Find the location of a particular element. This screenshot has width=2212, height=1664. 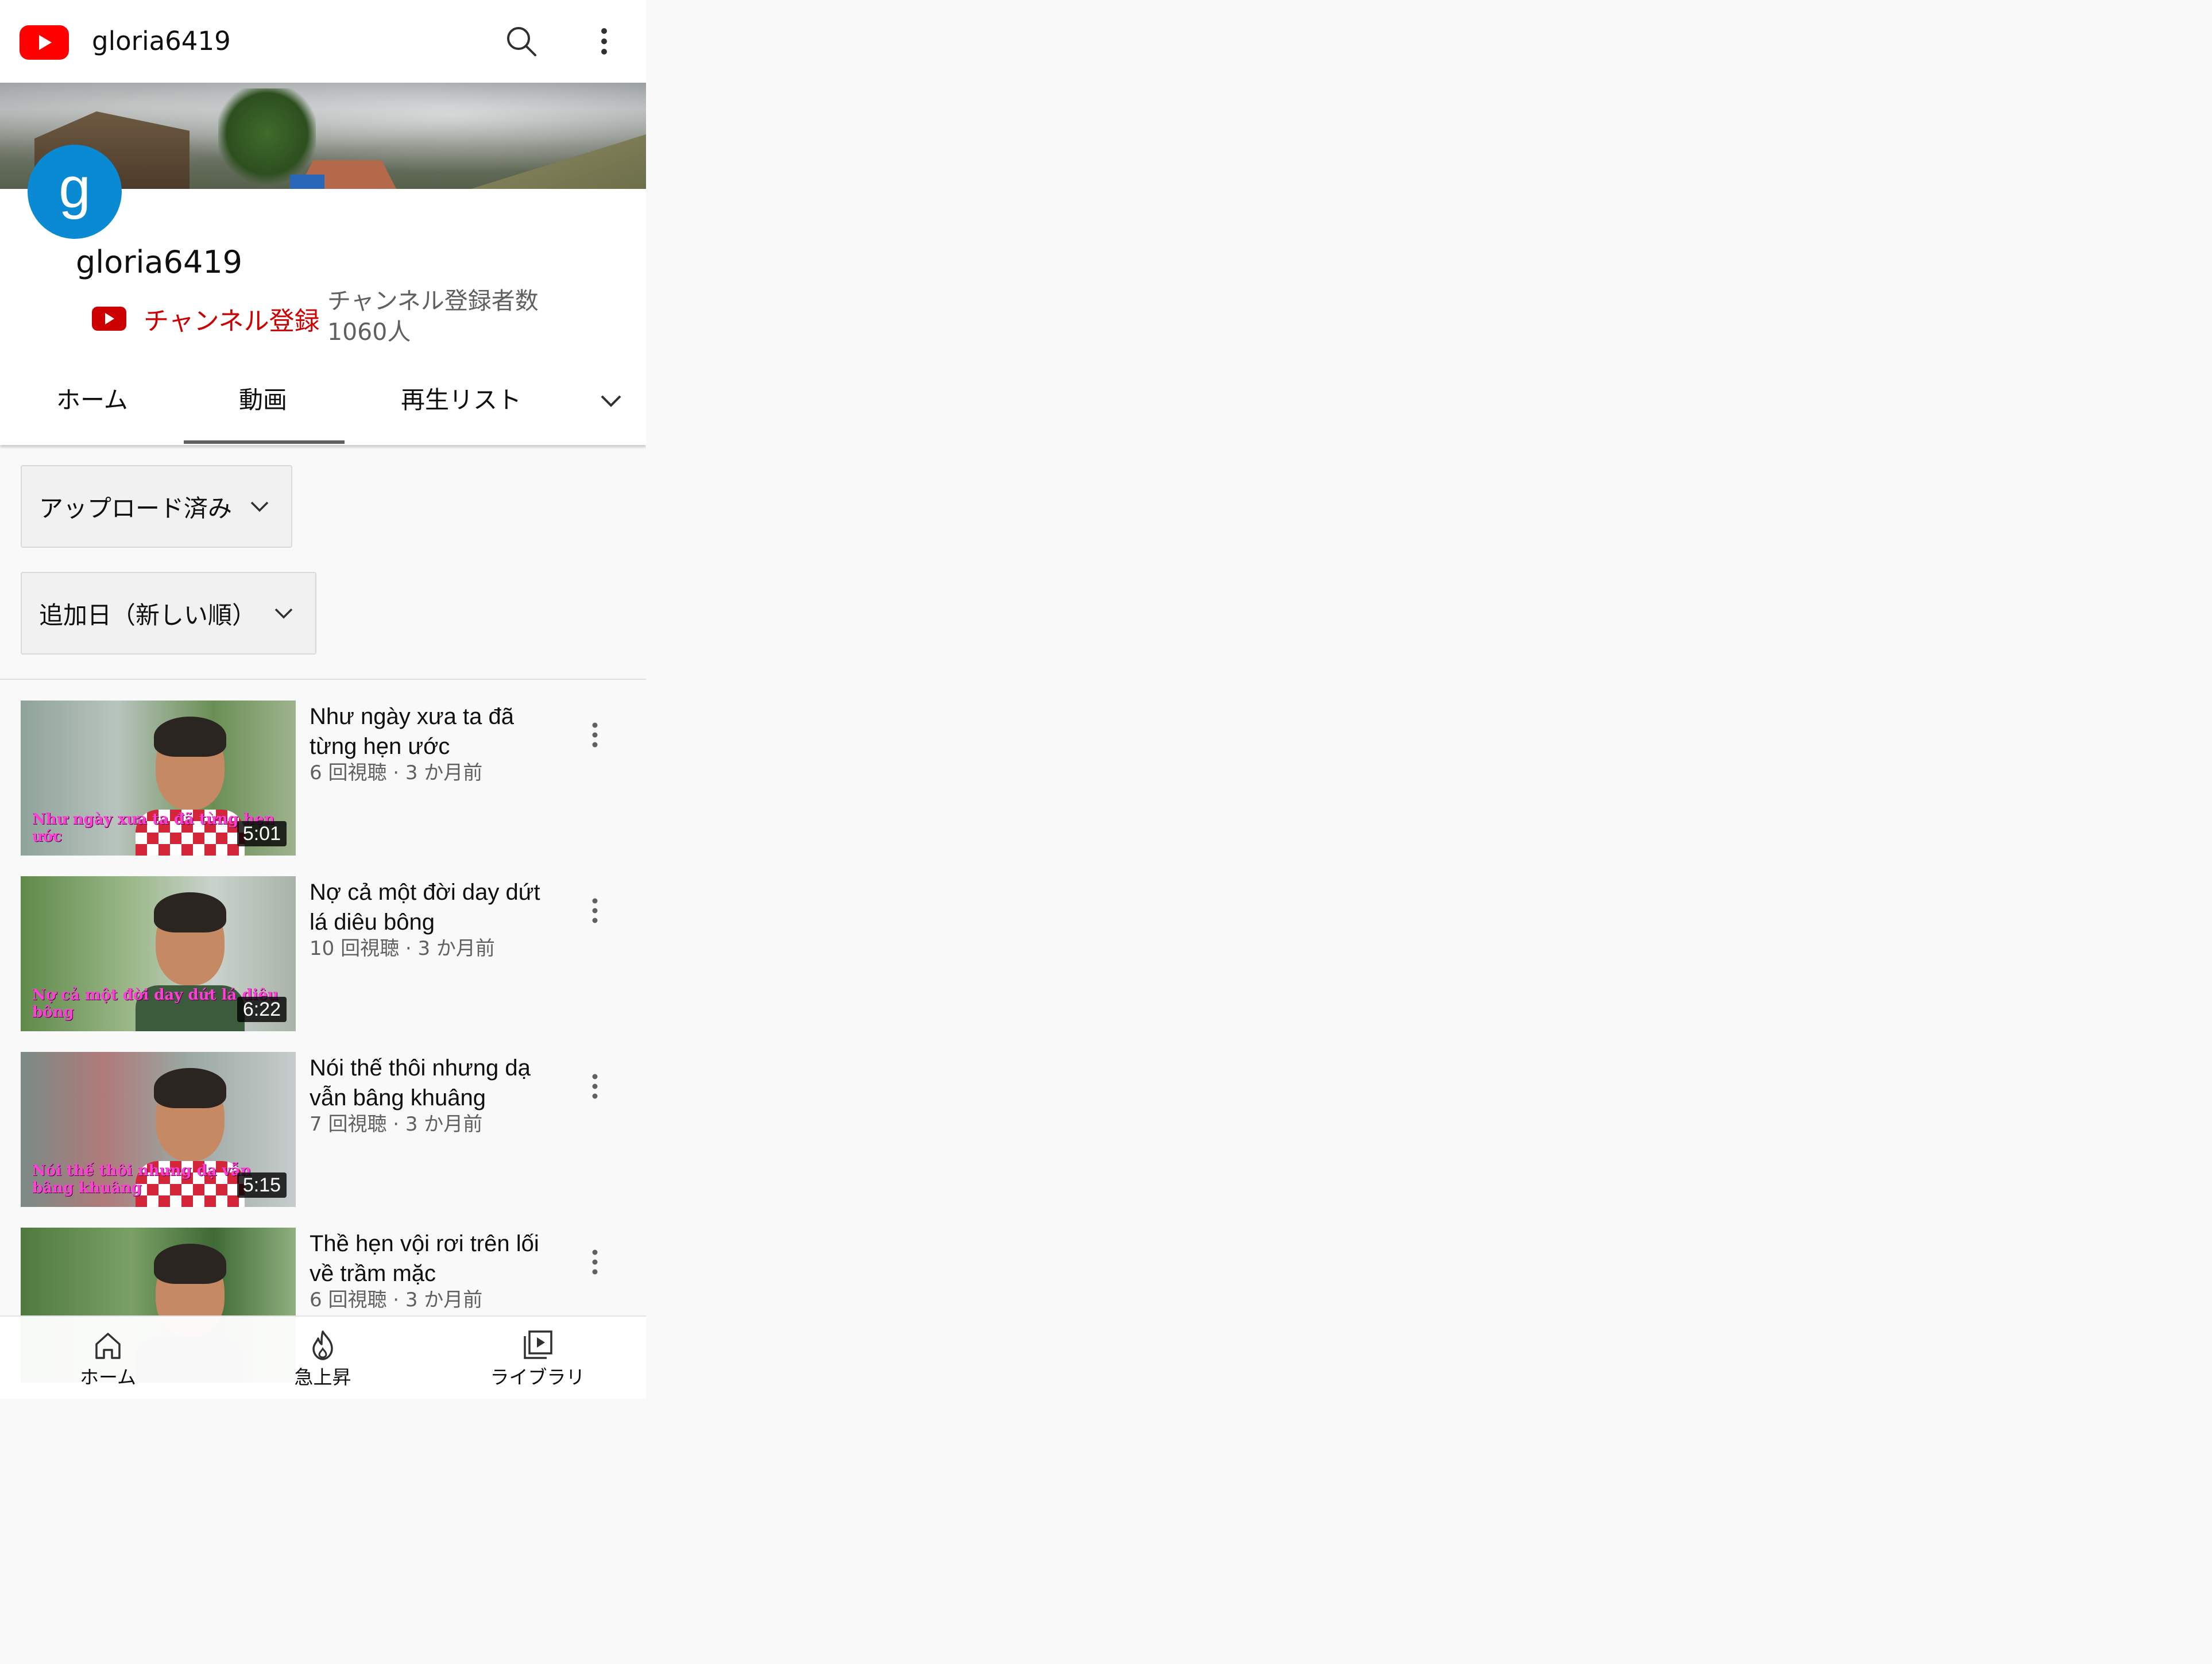

youtube-subscribe-icon is located at coordinates (109, 319).